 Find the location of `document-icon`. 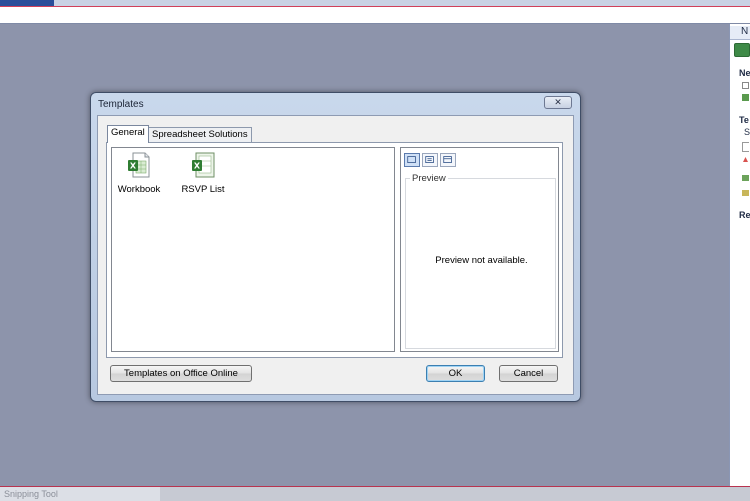

document-icon is located at coordinates (745, 85).